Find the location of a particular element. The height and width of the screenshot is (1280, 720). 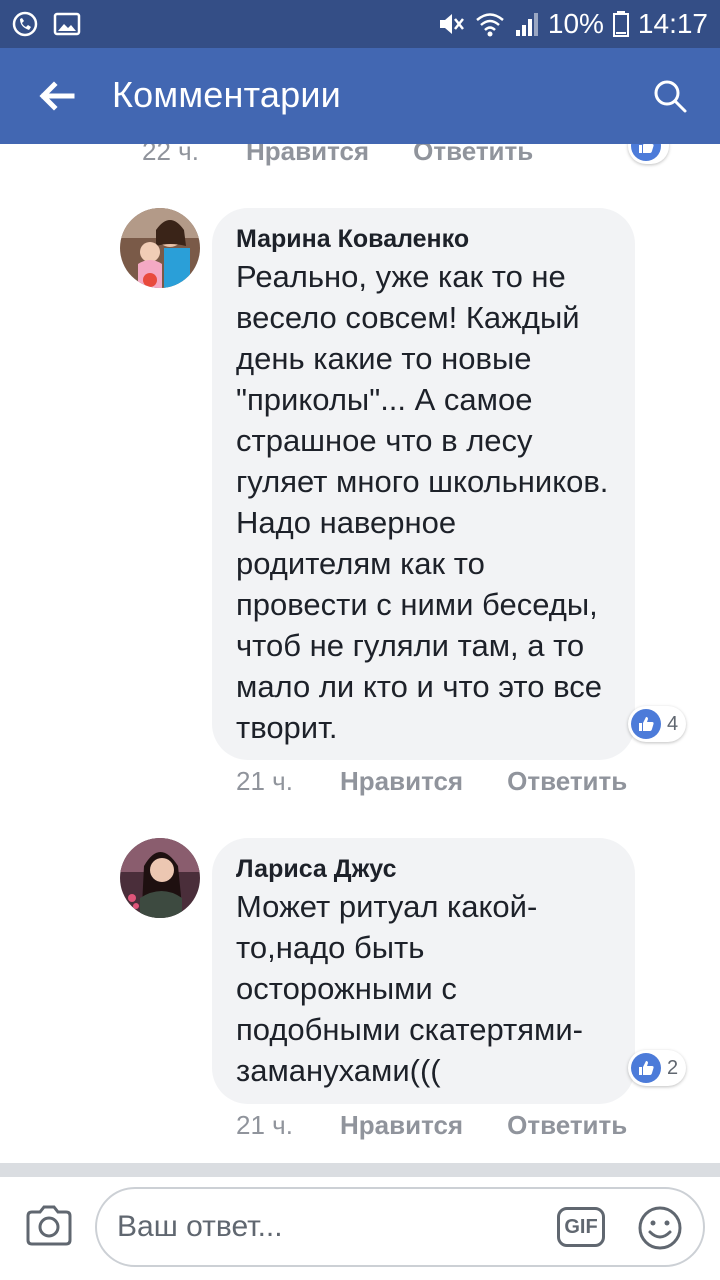

battery-percent: 10% is located at coordinates (575, 23).